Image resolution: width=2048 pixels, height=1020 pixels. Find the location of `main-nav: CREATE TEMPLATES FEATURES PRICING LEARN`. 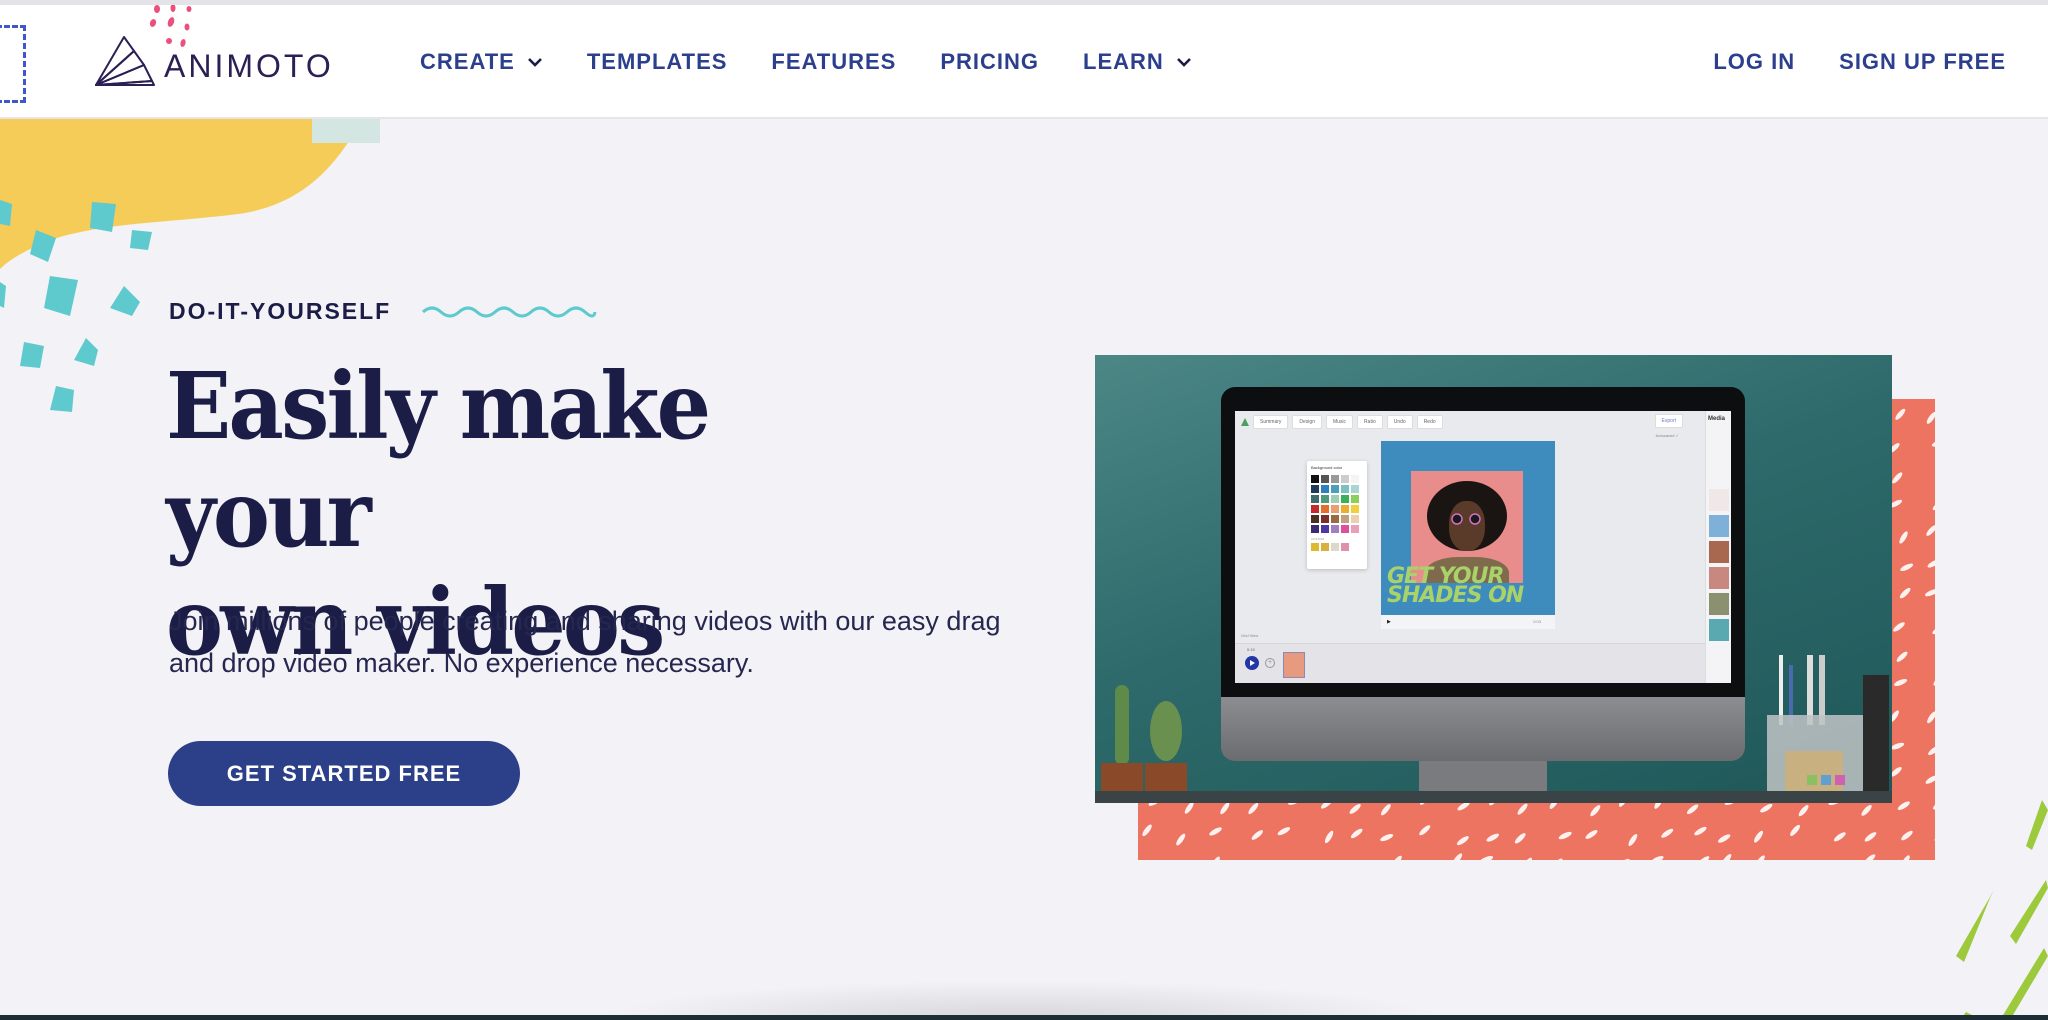

main-nav: CREATE TEMPLATES FEATURES PRICING LEARN is located at coordinates (806, 62).